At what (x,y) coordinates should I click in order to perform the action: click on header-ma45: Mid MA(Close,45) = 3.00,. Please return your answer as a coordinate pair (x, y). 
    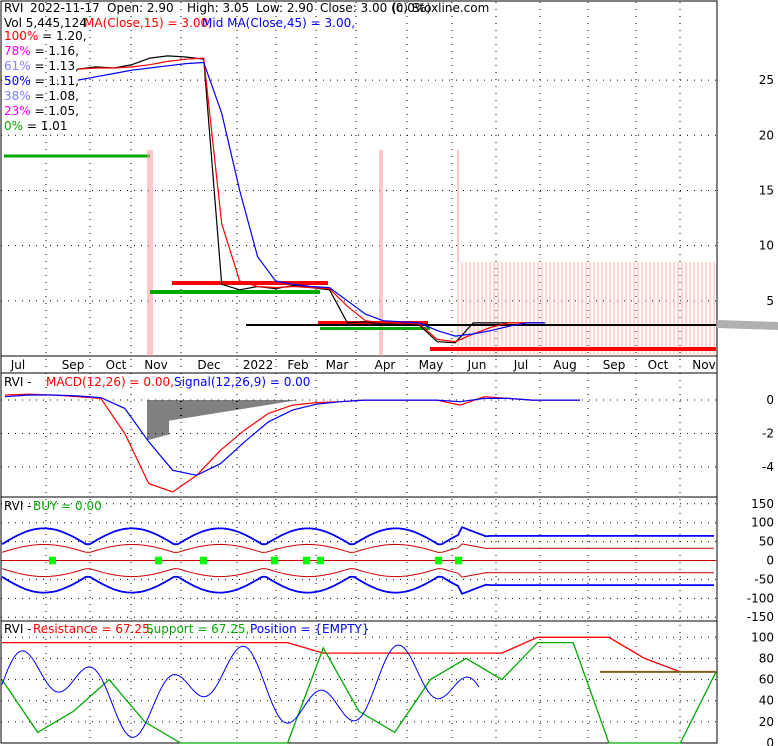
    Looking at the image, I should click on (278, 23).